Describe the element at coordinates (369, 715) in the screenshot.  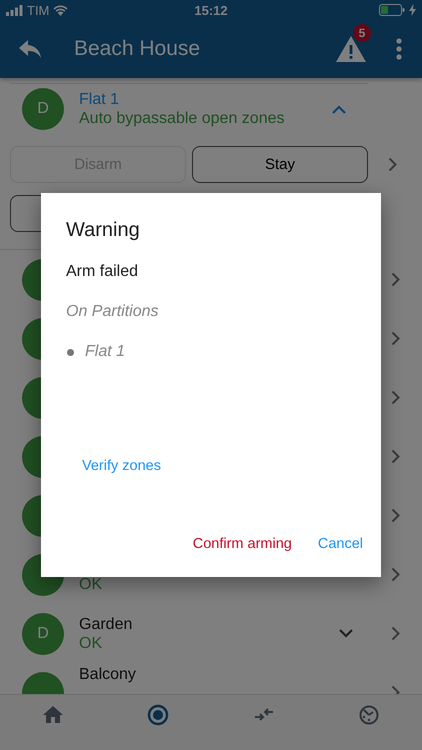
I see `timer-icon` at that location.